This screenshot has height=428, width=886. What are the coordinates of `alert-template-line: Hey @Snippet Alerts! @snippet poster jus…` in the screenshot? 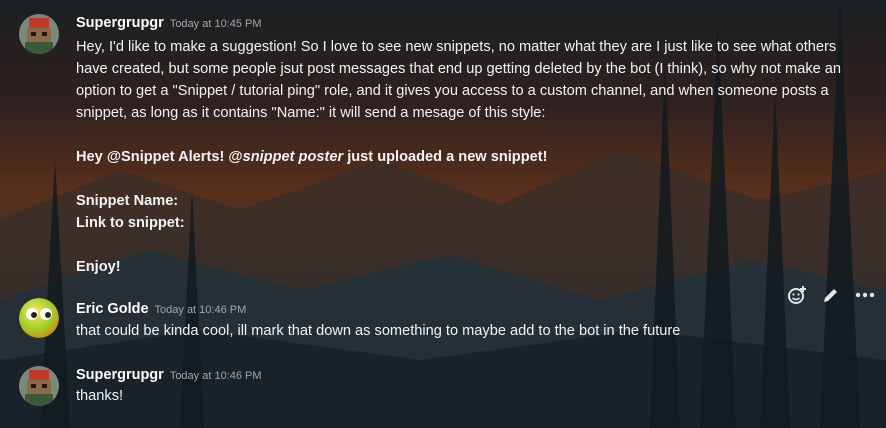 It's located at (312, 157).